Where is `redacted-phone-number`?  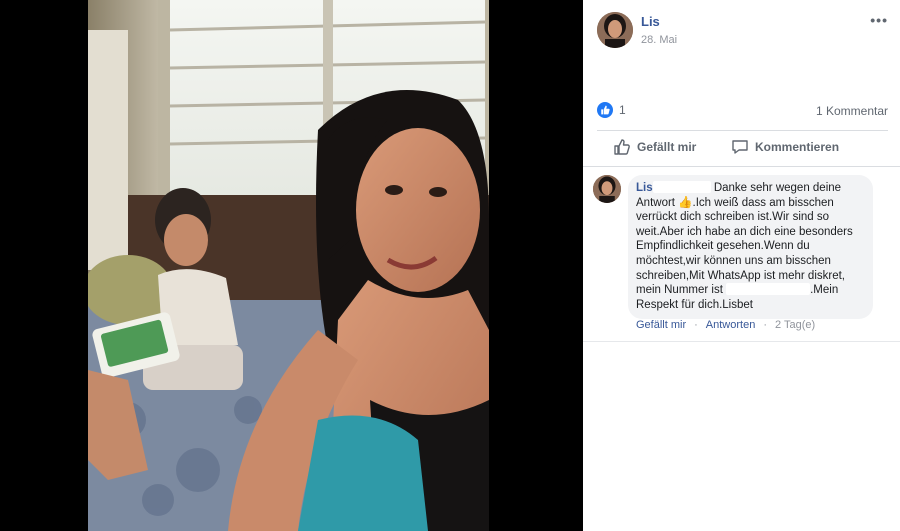
redacted-phone-number is located at coordinates (768, 289).